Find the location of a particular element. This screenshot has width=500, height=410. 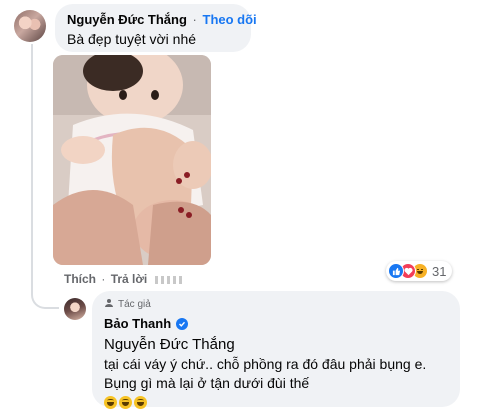

reaction-summary: 31 is located at coordinates (419, 271).